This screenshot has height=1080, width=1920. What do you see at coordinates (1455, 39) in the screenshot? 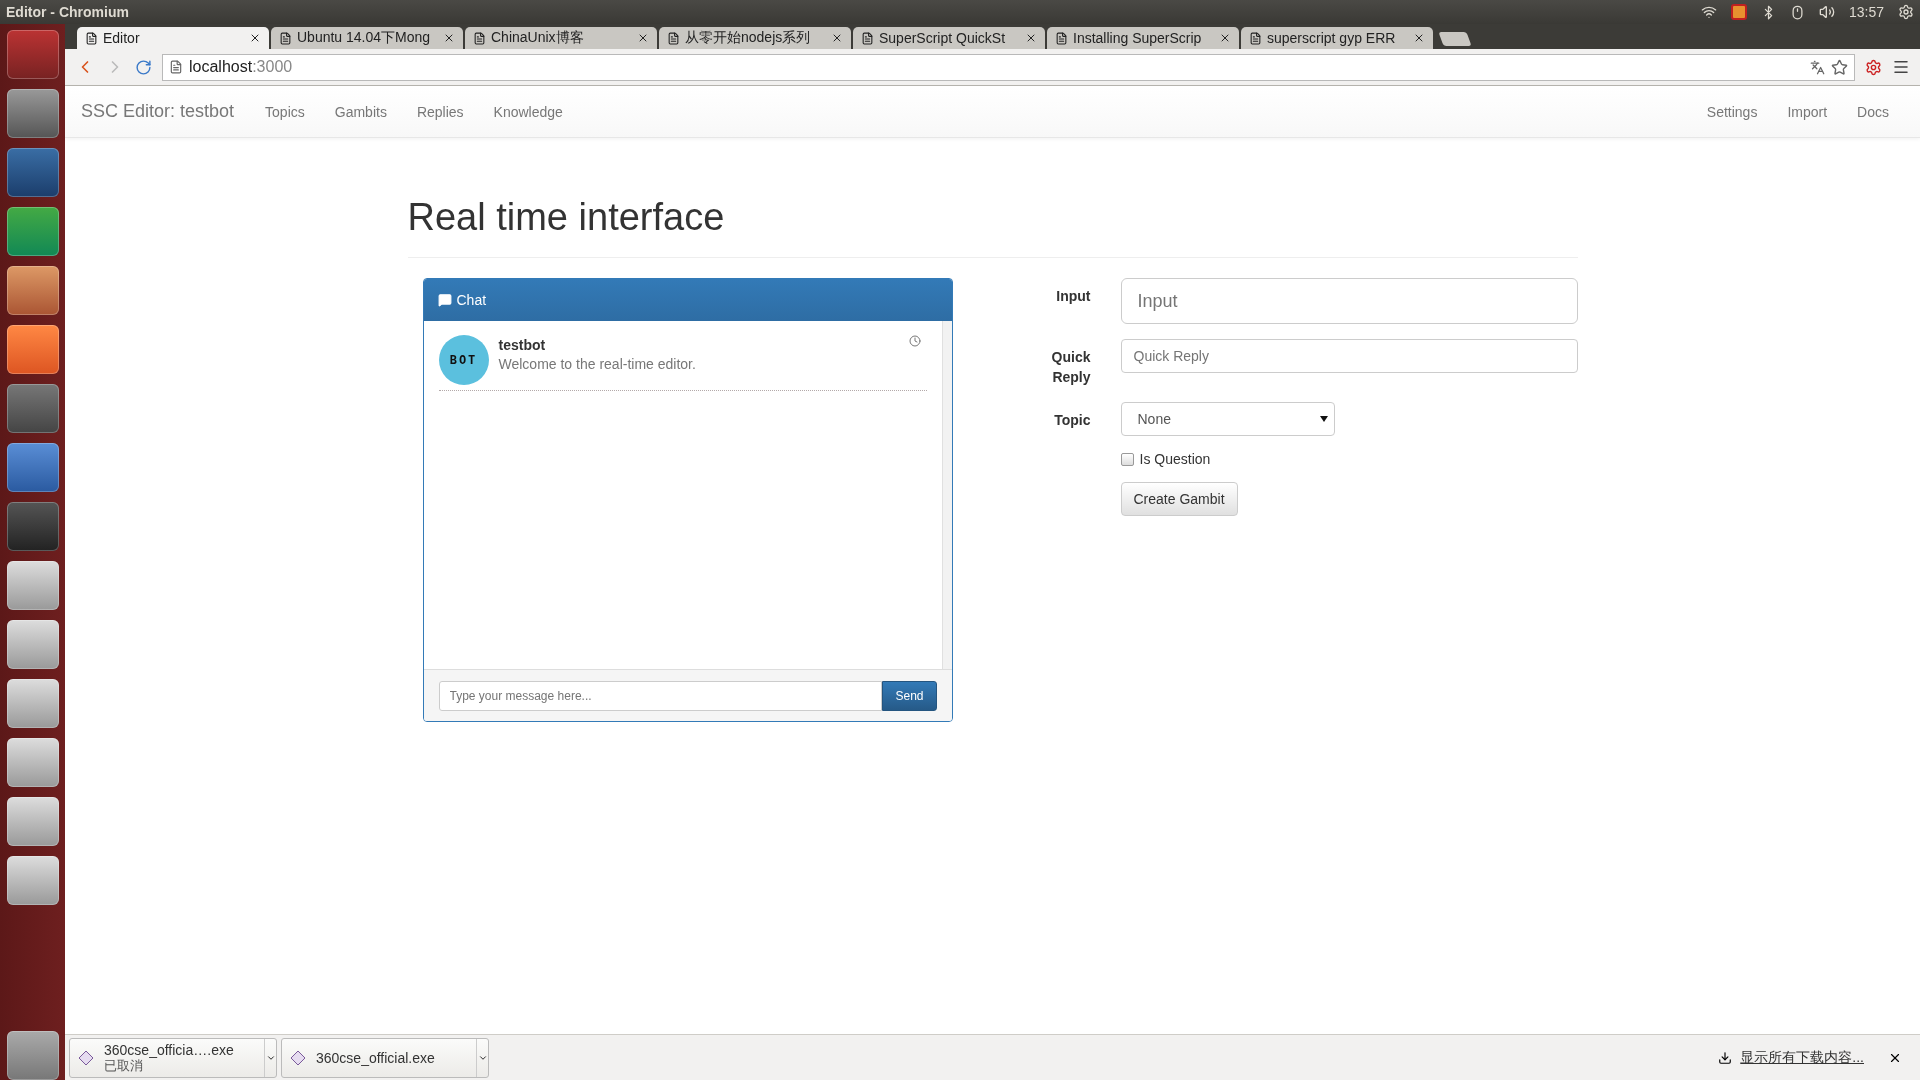
I see `new-tab-button` at bounding box center [1455, 39].